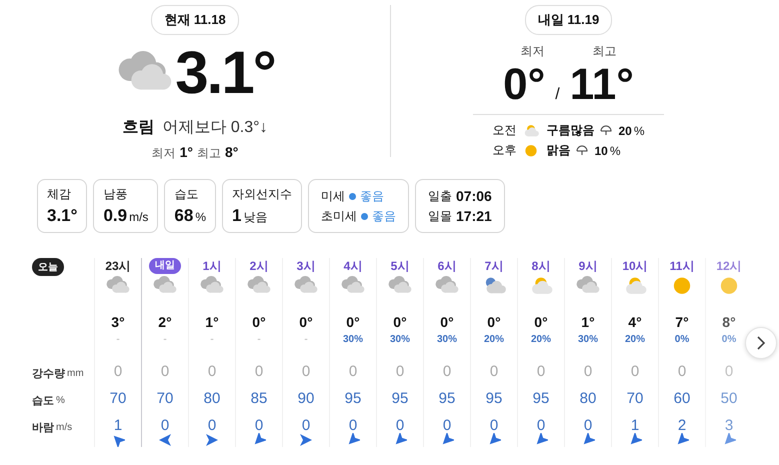 This screenshot has height=465, width=779. What do you see at coordinates (306, 398) in the screenshot?
I see `humidity-value: 90` at bounding box center [306, 398].